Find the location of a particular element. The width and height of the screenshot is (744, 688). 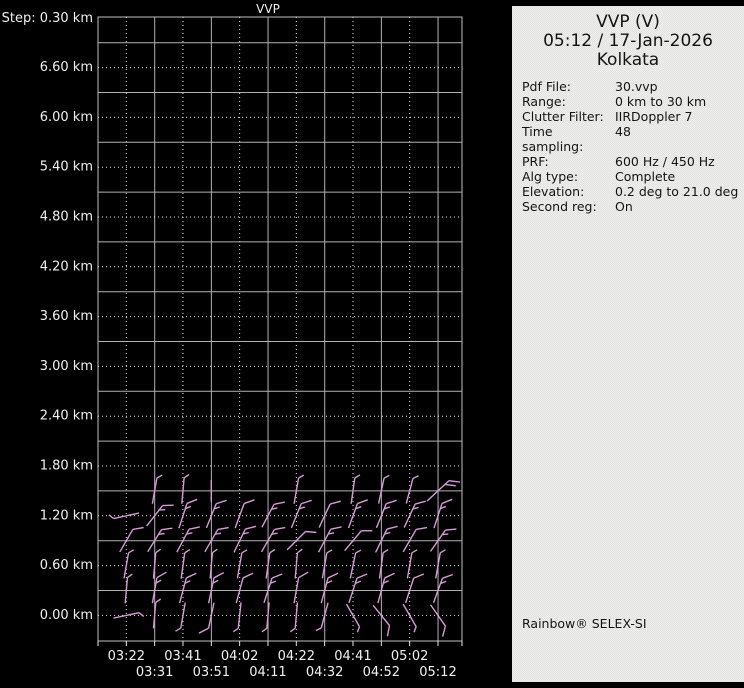

detail-label: Elevation: is located at coordinates (553, 191).